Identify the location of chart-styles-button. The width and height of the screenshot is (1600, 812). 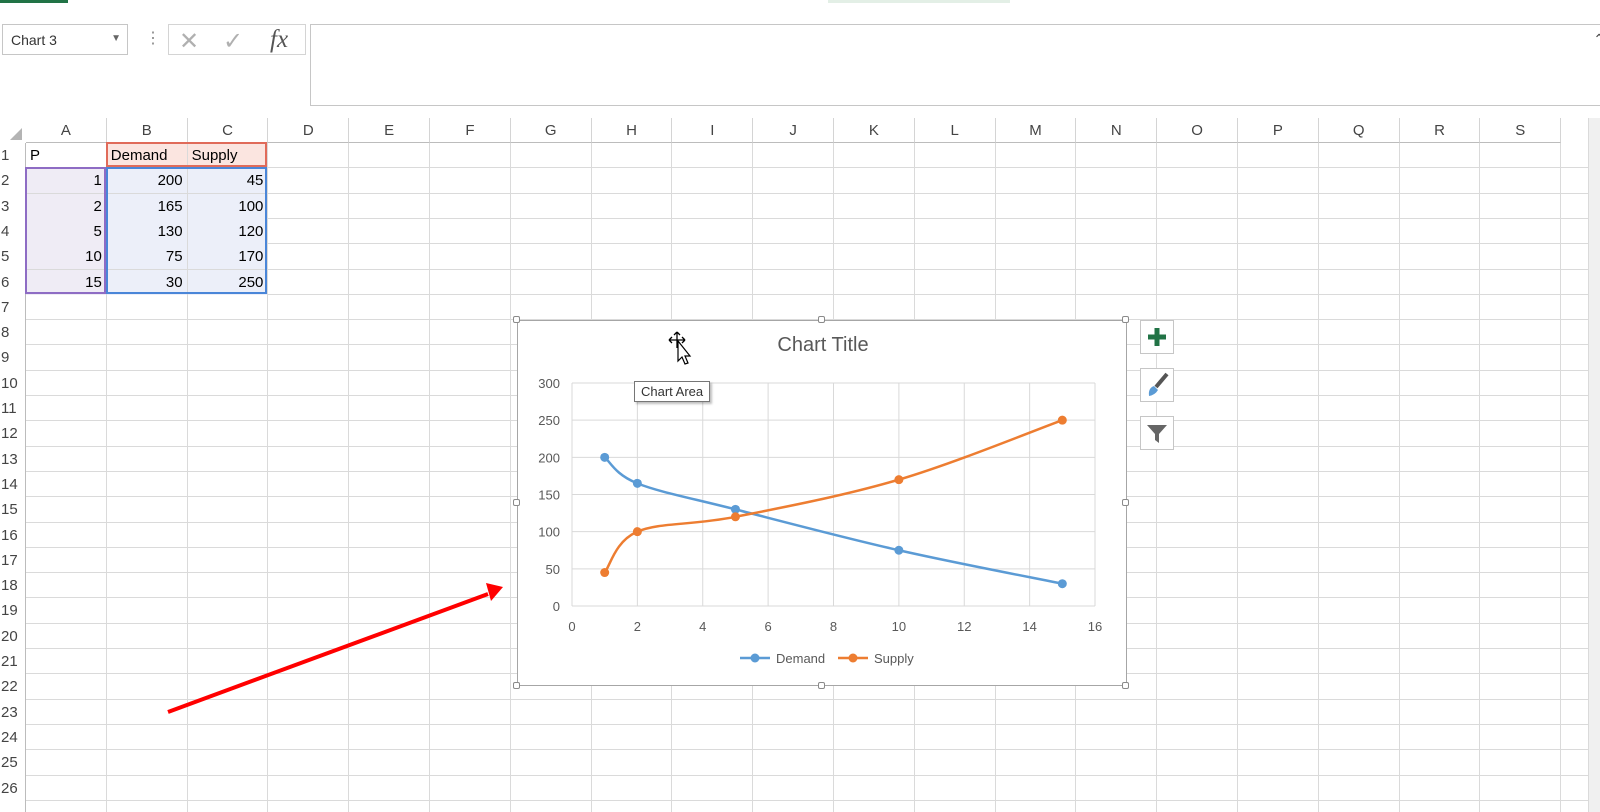
(1157, 385).